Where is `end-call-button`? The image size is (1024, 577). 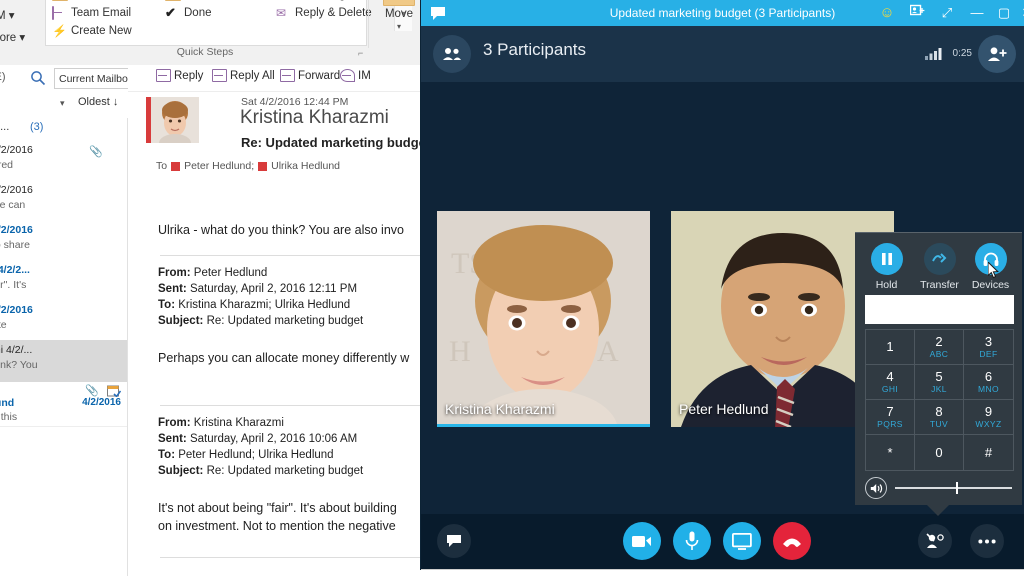
end-call-button is located at coordinates (792, 541).